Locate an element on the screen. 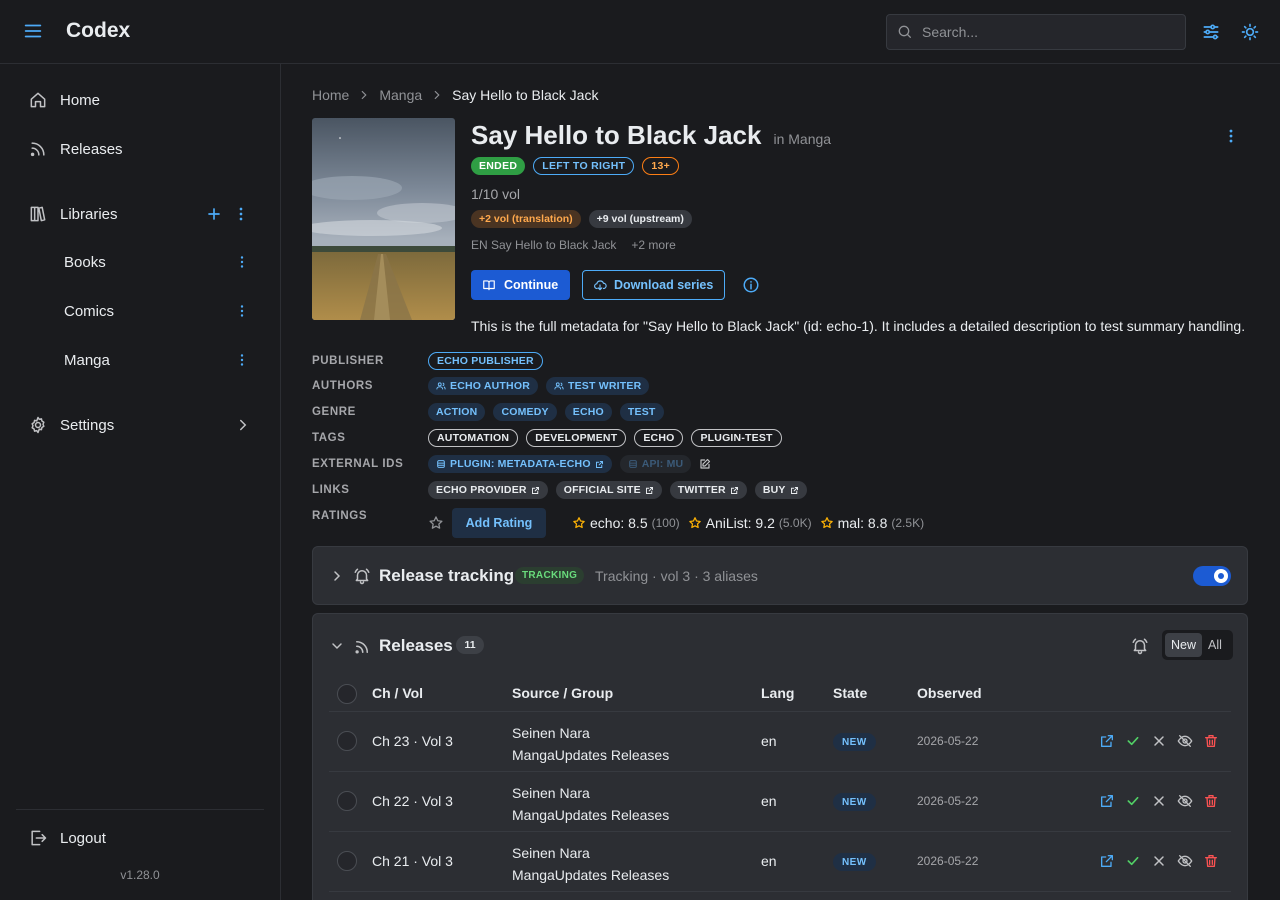  tag-chip: DEVELOPMENT is located at coordinates (576, 438).